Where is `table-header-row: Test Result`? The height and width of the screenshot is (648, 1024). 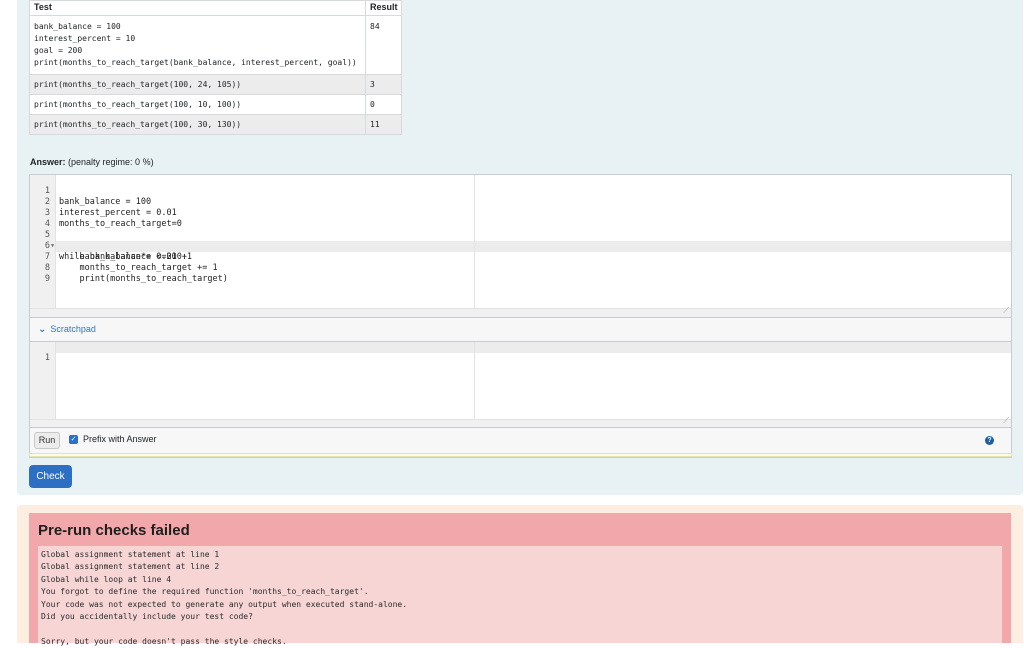 table-header-row: Test Result is located at coordinates (215, 8).